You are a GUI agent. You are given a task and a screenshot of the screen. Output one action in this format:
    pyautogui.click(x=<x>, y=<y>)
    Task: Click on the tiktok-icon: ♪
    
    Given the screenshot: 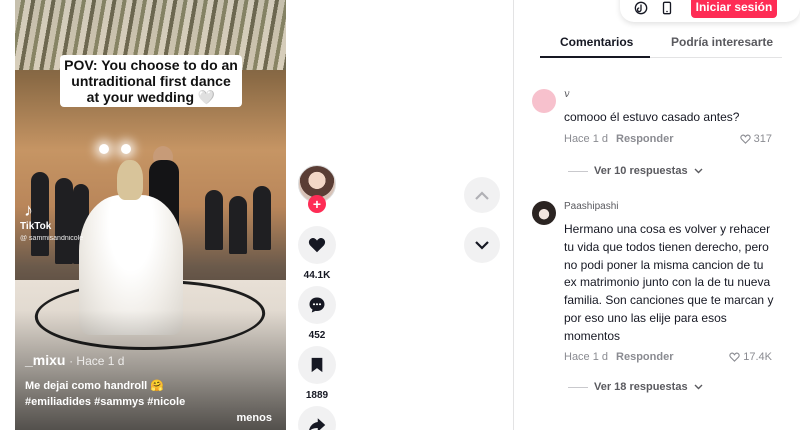 What is the action you would take?
    pyautogui.click(x=28, y=210)
    